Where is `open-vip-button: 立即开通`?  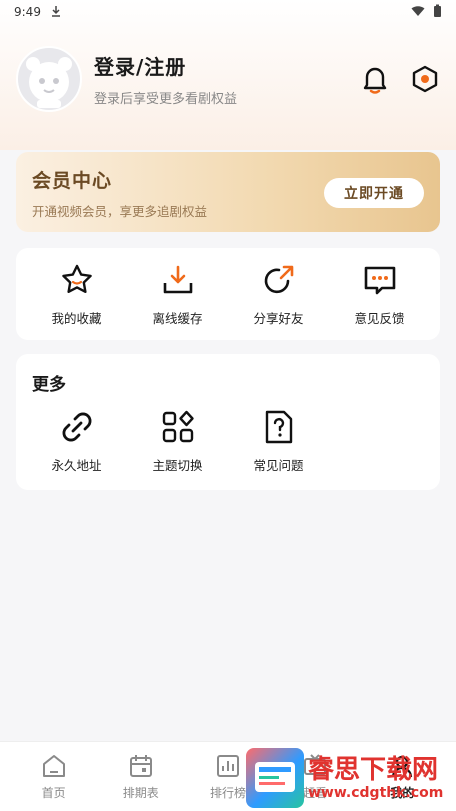
open-vip-button: 立即开通 is located at coordinates (374, 193).